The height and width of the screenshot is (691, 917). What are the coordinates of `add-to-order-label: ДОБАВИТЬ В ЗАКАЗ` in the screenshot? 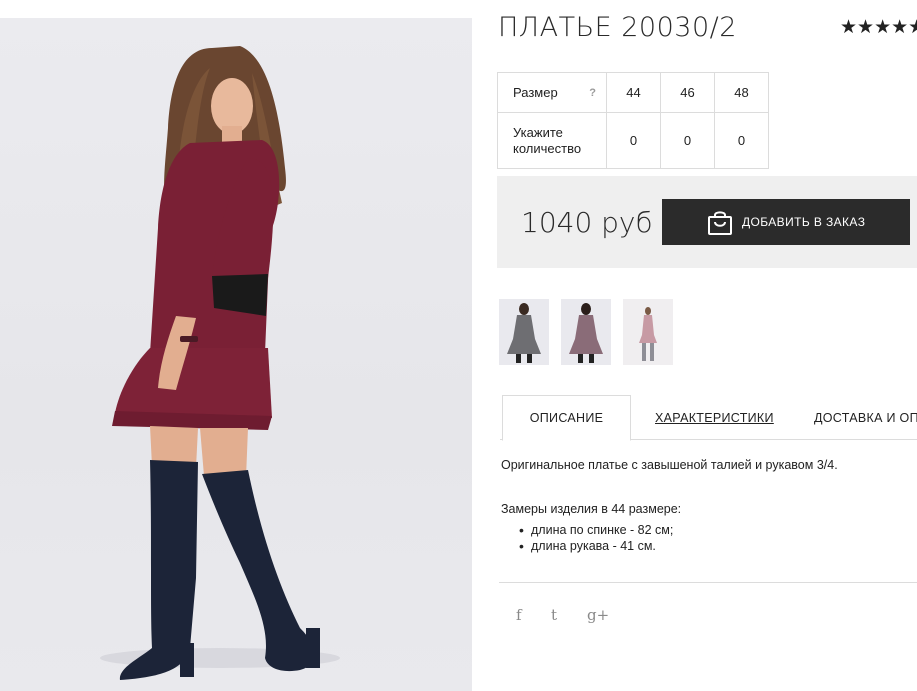 It's located at (804, 222).